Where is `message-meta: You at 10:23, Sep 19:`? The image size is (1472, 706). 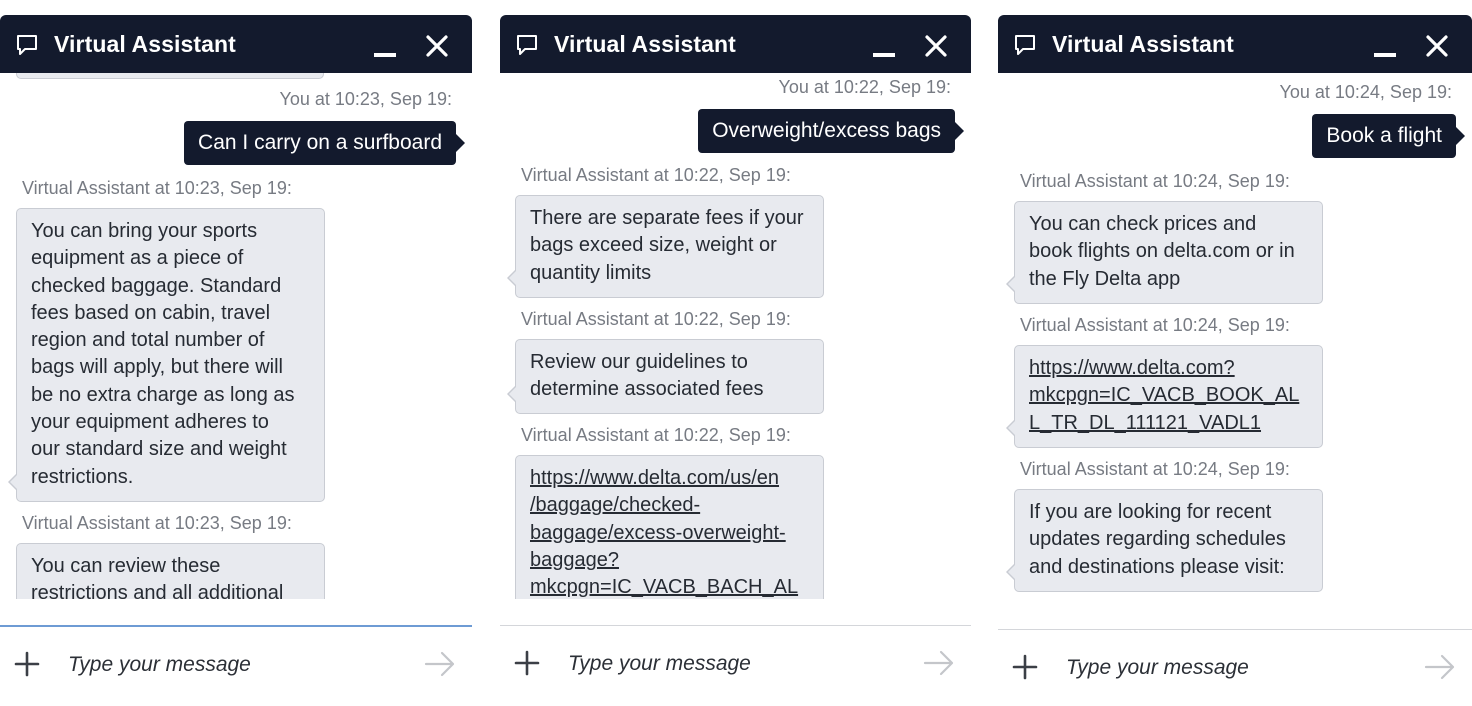
message-meta: You at 10:23, Sep 19: is located at coordinates (366, 99).